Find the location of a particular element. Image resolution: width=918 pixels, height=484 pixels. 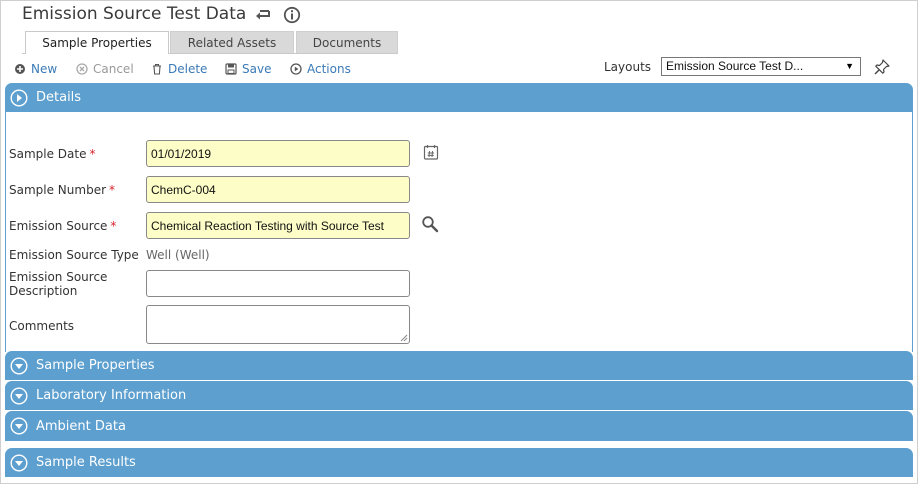

dropdown-arrow-icon: ▼ is located at coordinates (849, 66).